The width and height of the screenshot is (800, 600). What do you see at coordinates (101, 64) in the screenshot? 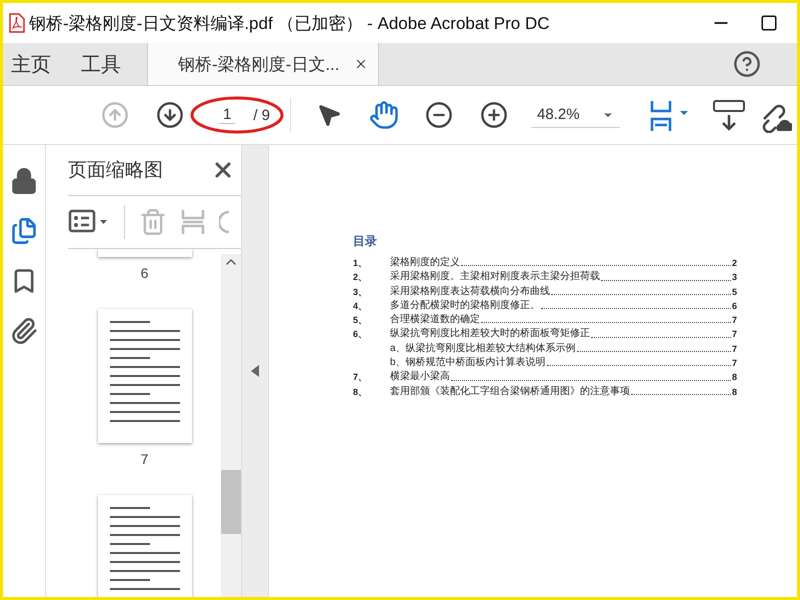
I see `tab: 工具` at bounding box center [101, 64].